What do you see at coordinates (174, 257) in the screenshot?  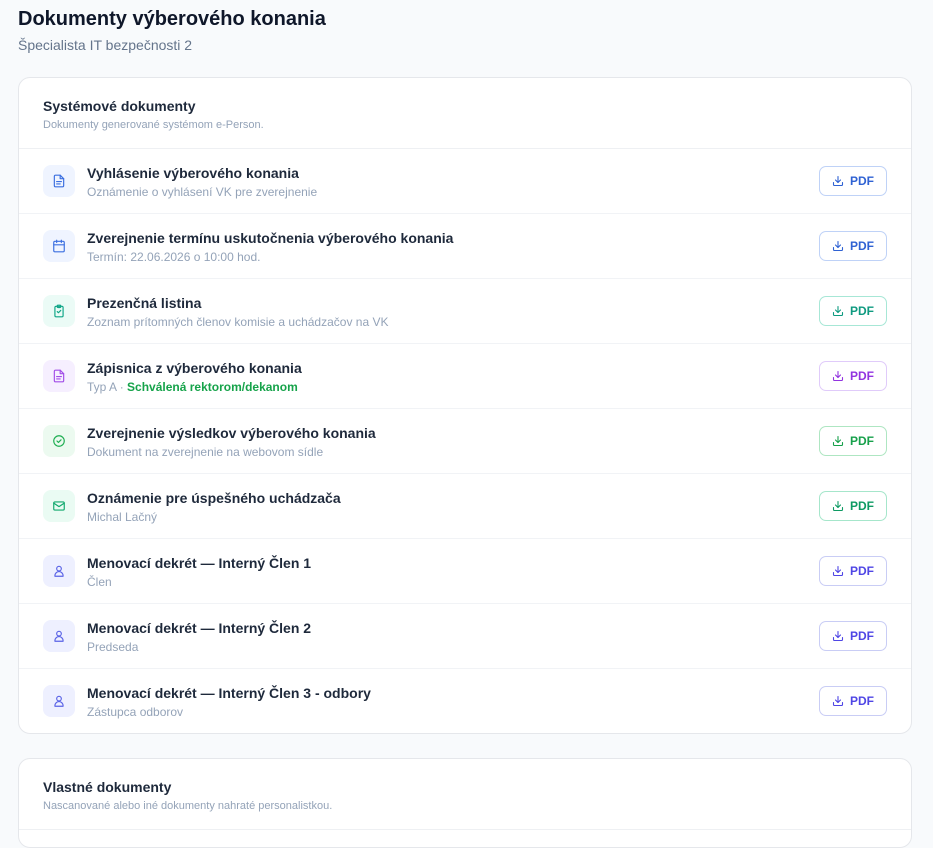 I see `document-subtitle: Termín: 22.06.2026 o 10:00 hod.` at bounding box center [174, 257].